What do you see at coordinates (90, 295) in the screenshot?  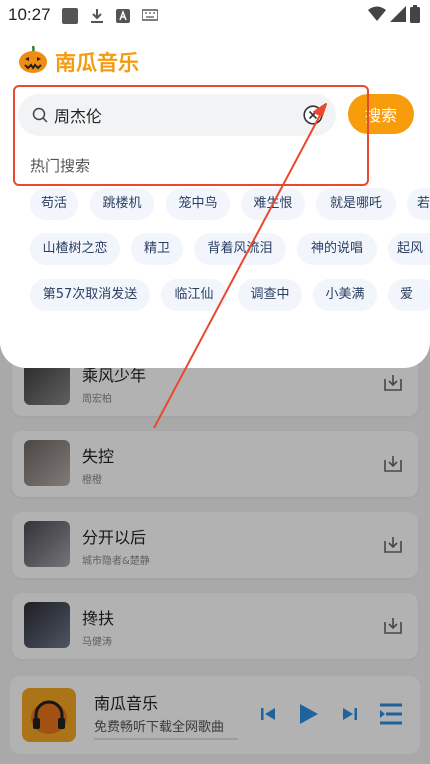 I see `hot-tag: 第57次取消发送` at bounding box center [90, 295].